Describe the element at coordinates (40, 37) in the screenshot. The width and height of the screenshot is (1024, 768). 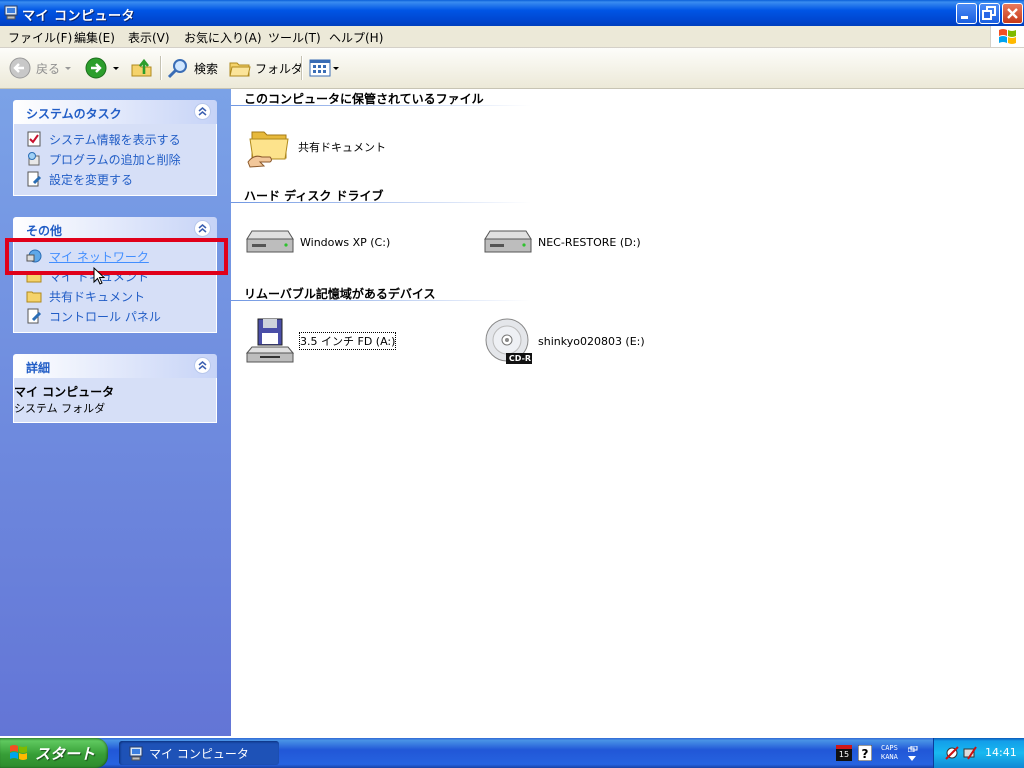
I see `menu-file: ファイル(F)` at that location.